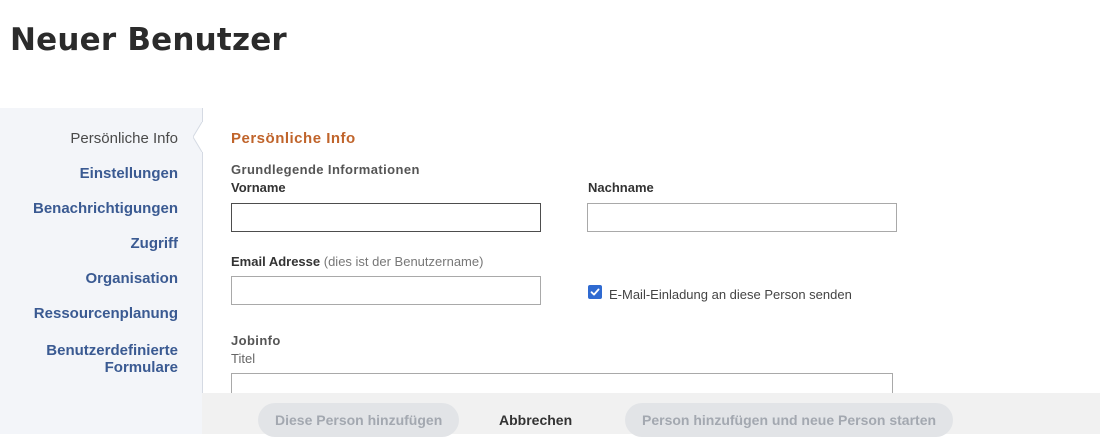 The height and width of the screenshot is (437, 1100). What do you see at coordinates (403, 261) in the screenshot?
I see `email-label-hint: (dies ist der Benutzername)` at bounding box center [403, 261].